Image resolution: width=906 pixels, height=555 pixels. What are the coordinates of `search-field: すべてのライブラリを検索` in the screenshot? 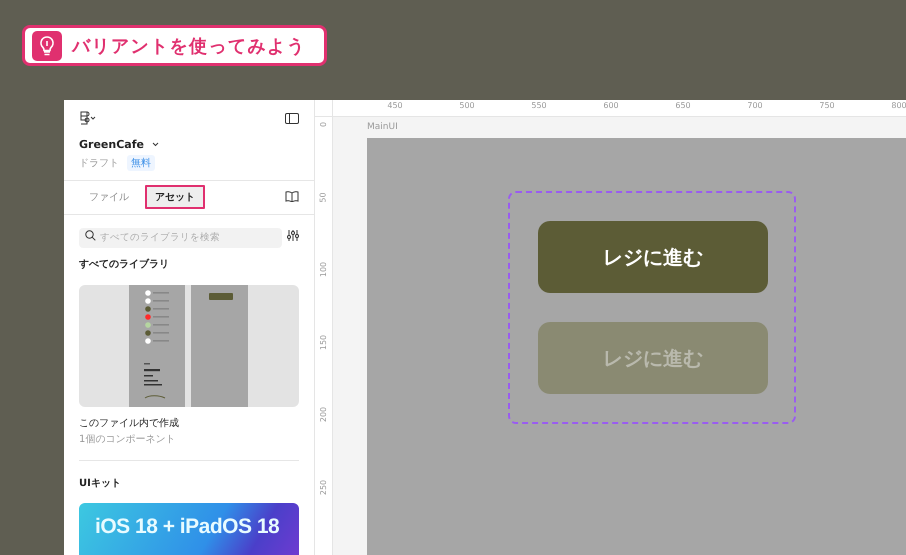 It's located at (180, 238).